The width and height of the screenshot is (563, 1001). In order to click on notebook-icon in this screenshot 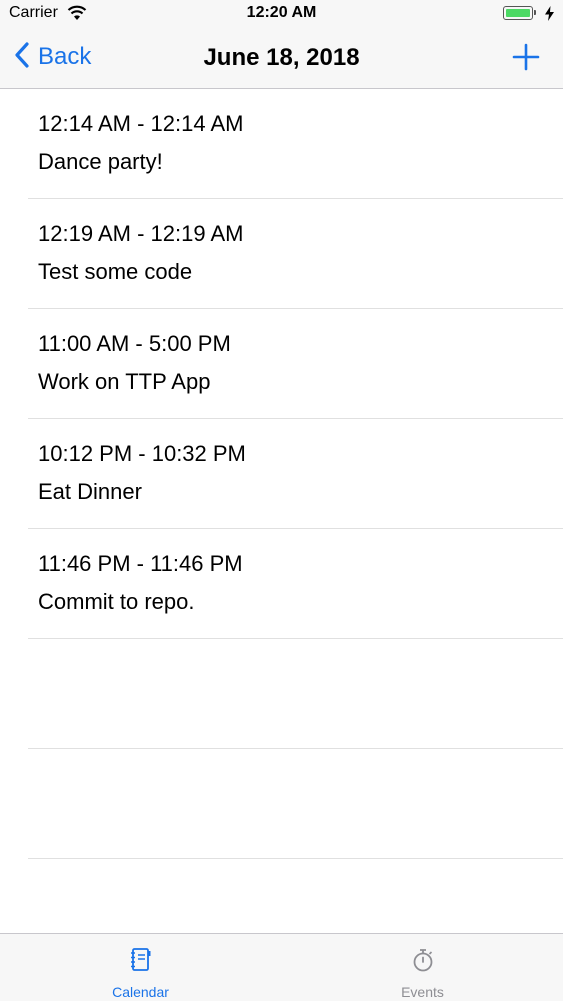, I will do `click(141, 962)`.